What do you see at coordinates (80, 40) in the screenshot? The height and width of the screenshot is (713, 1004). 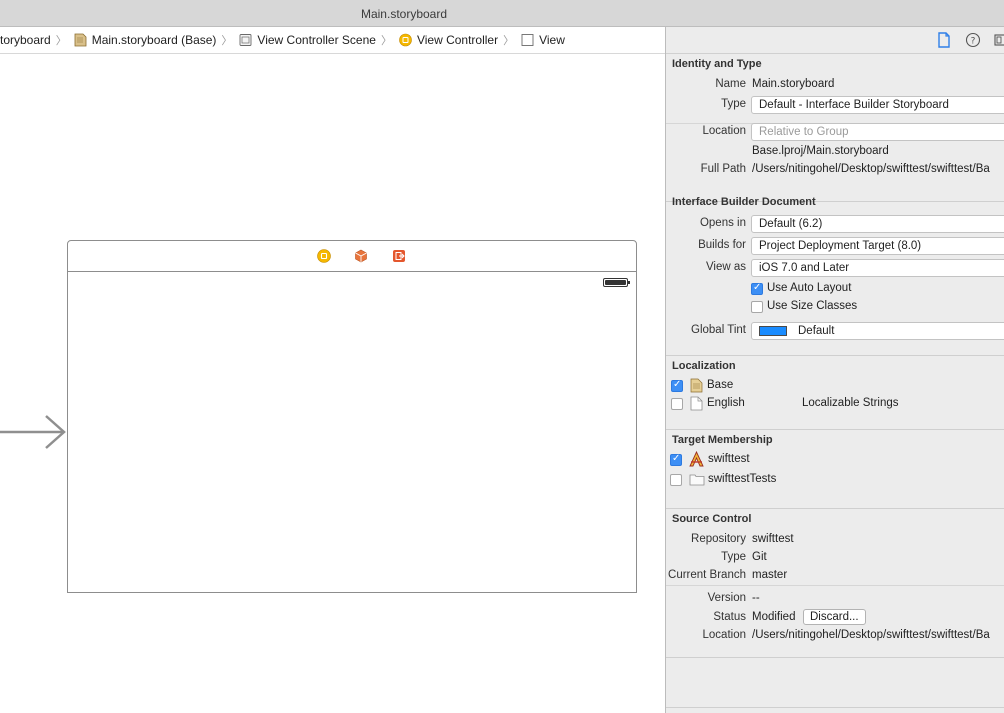 I see `storyboard-icon` at bounding box center [80, 40].